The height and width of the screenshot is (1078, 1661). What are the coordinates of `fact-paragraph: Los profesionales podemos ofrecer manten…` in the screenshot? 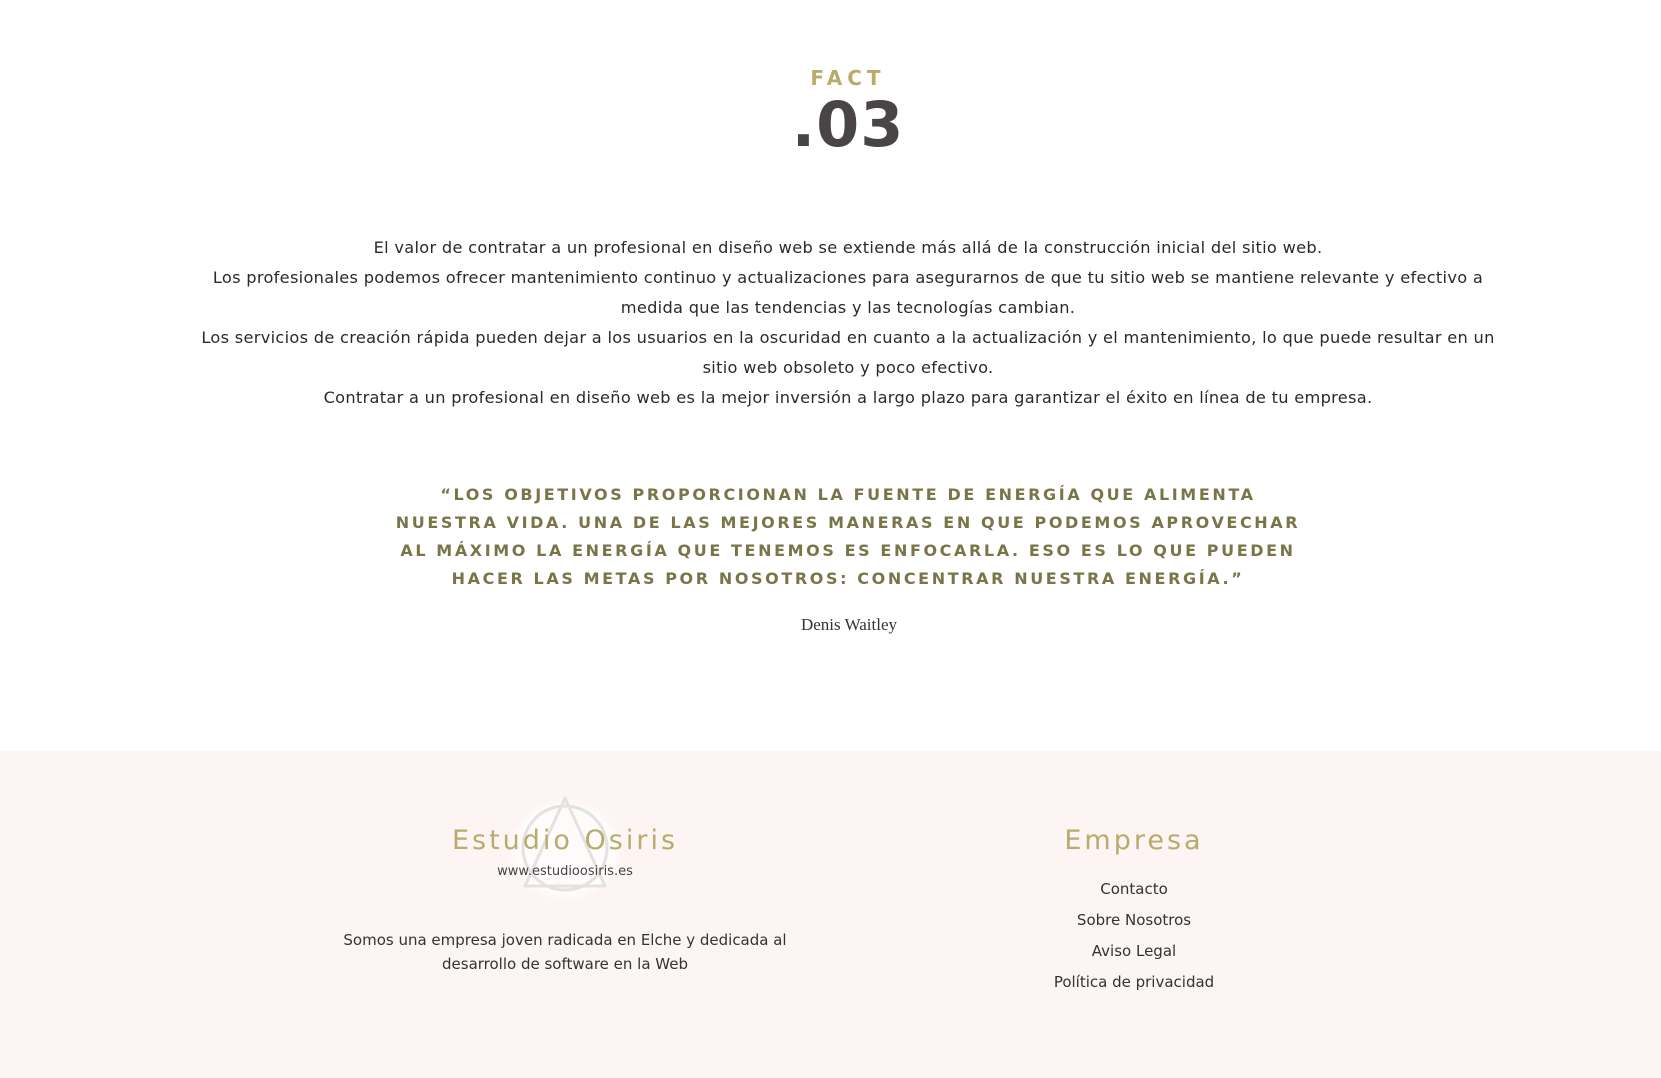 It's located at (848, 292).